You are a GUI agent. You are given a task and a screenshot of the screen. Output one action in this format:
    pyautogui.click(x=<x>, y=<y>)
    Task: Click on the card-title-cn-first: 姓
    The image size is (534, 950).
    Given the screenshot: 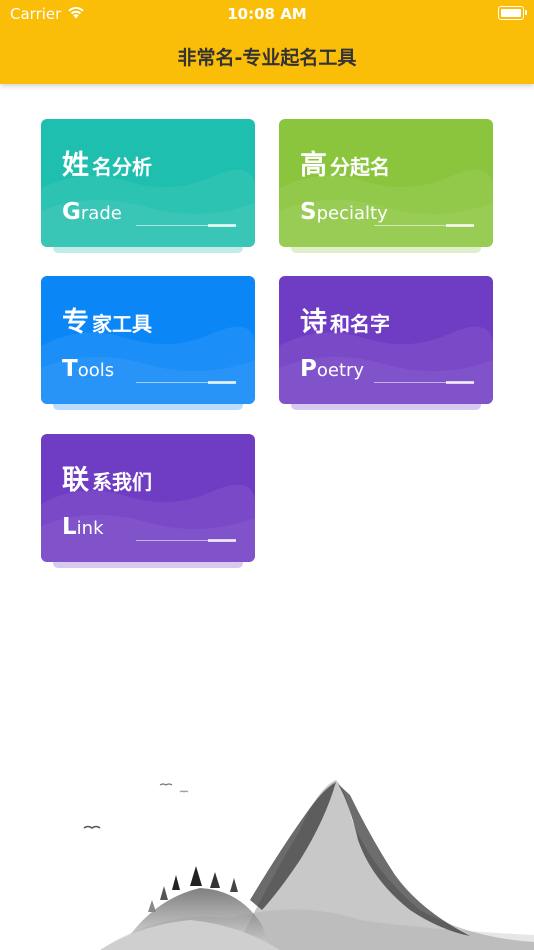 What is the action you would take?
    pyautogui.click(x=75, y=165)
    